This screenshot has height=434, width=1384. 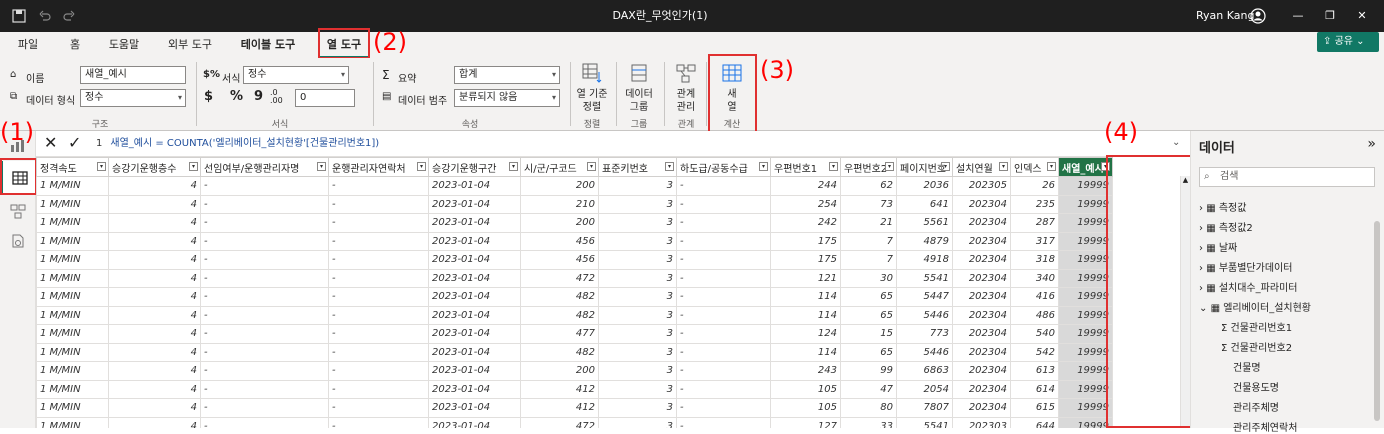 What do you see at coordinates (805, 297) in the screenshot?
I see `table-cell: 114` at bounding box center [805, 297].